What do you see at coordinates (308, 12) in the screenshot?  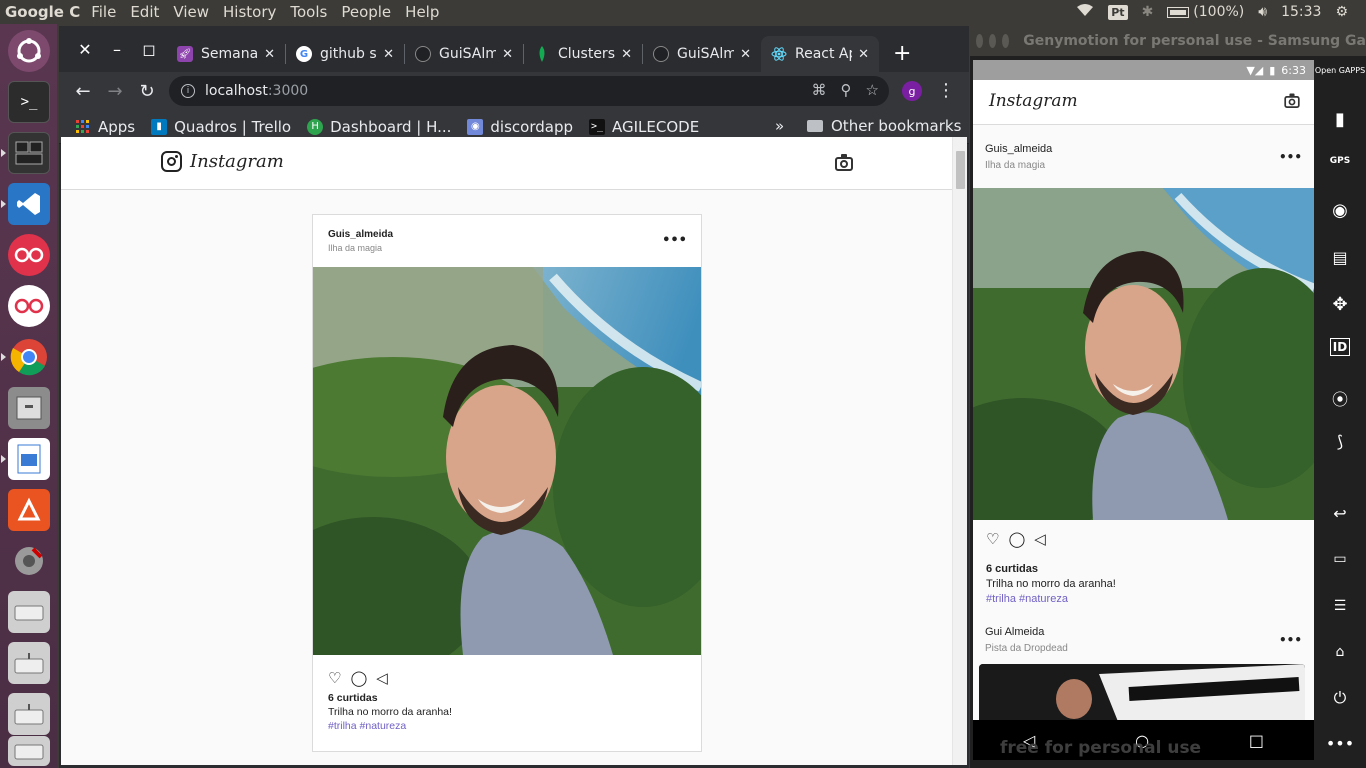 I see `menu-tools: Tools` at bounding box center [308, 12].